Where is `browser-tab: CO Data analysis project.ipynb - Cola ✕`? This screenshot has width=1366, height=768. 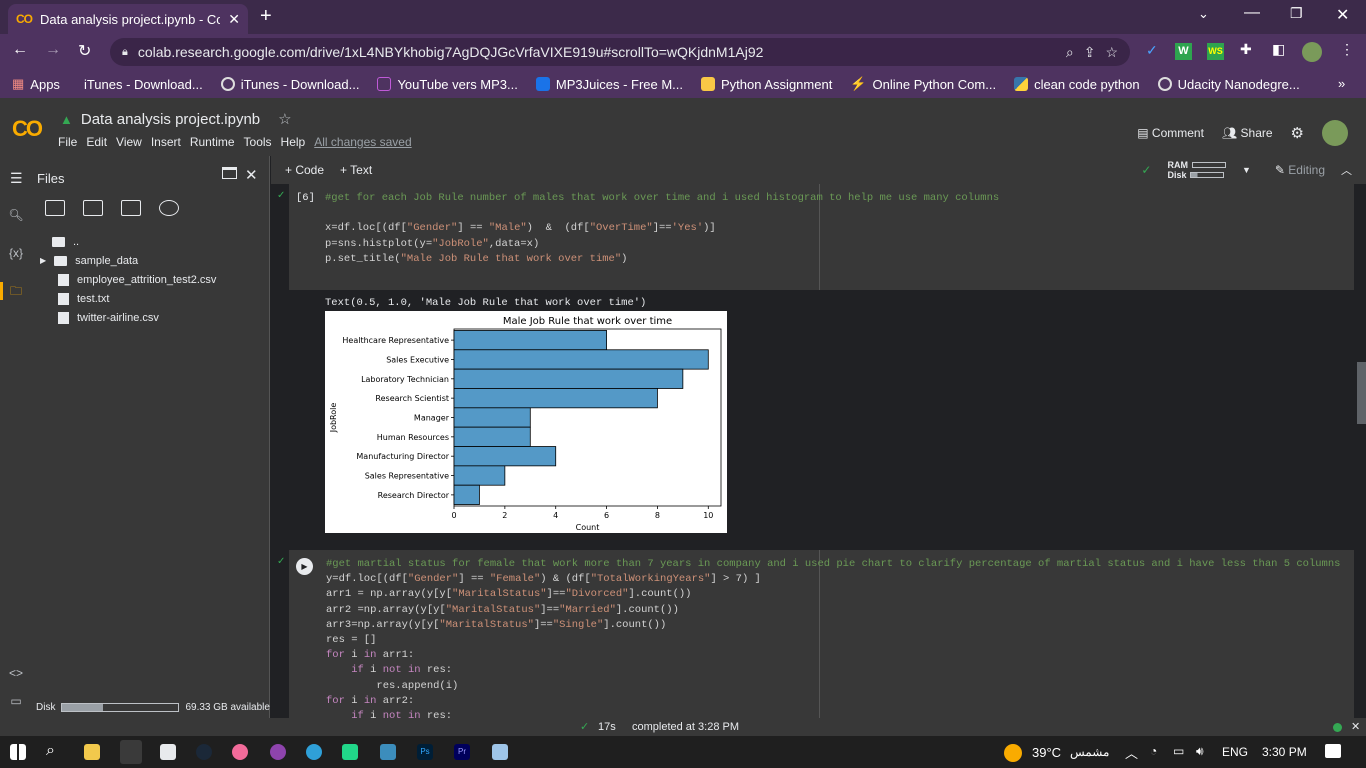 browser-tab: CO Data analysis project.ipynb - Cola ✕ is located at coordinates (128, 19).